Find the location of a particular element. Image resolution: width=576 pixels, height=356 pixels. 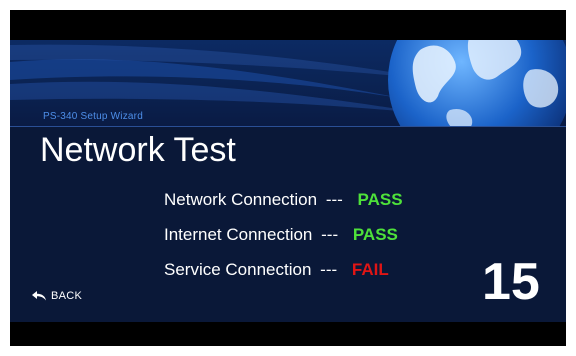

result-label: Internet Connection is located at coordinates (238, 234).